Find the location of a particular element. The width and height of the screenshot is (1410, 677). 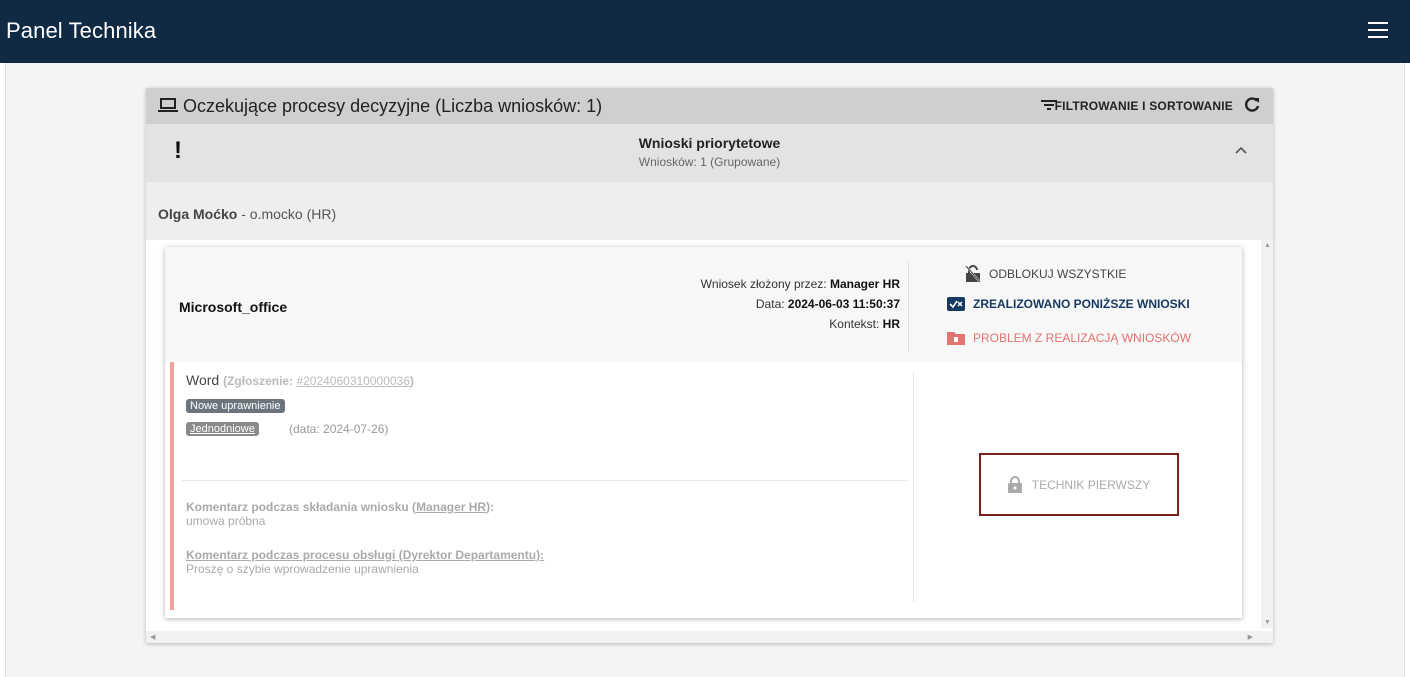

unlock-all-button: ODBLOKUJ WSZYSTKIE is located at coordinates (1045, 274).